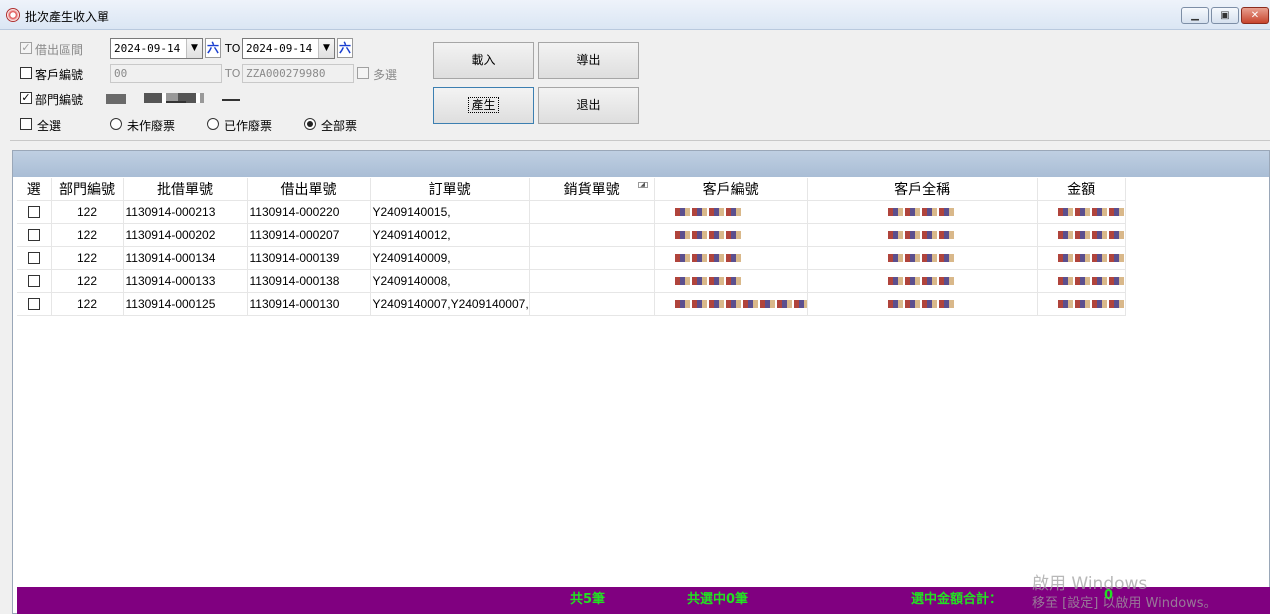 This screenshot has width=1270, height=614. What do you see at coordinates (213, 48) in the screenshot?
I see `calendar-from-button: 六` at bounding box center [213, 48].